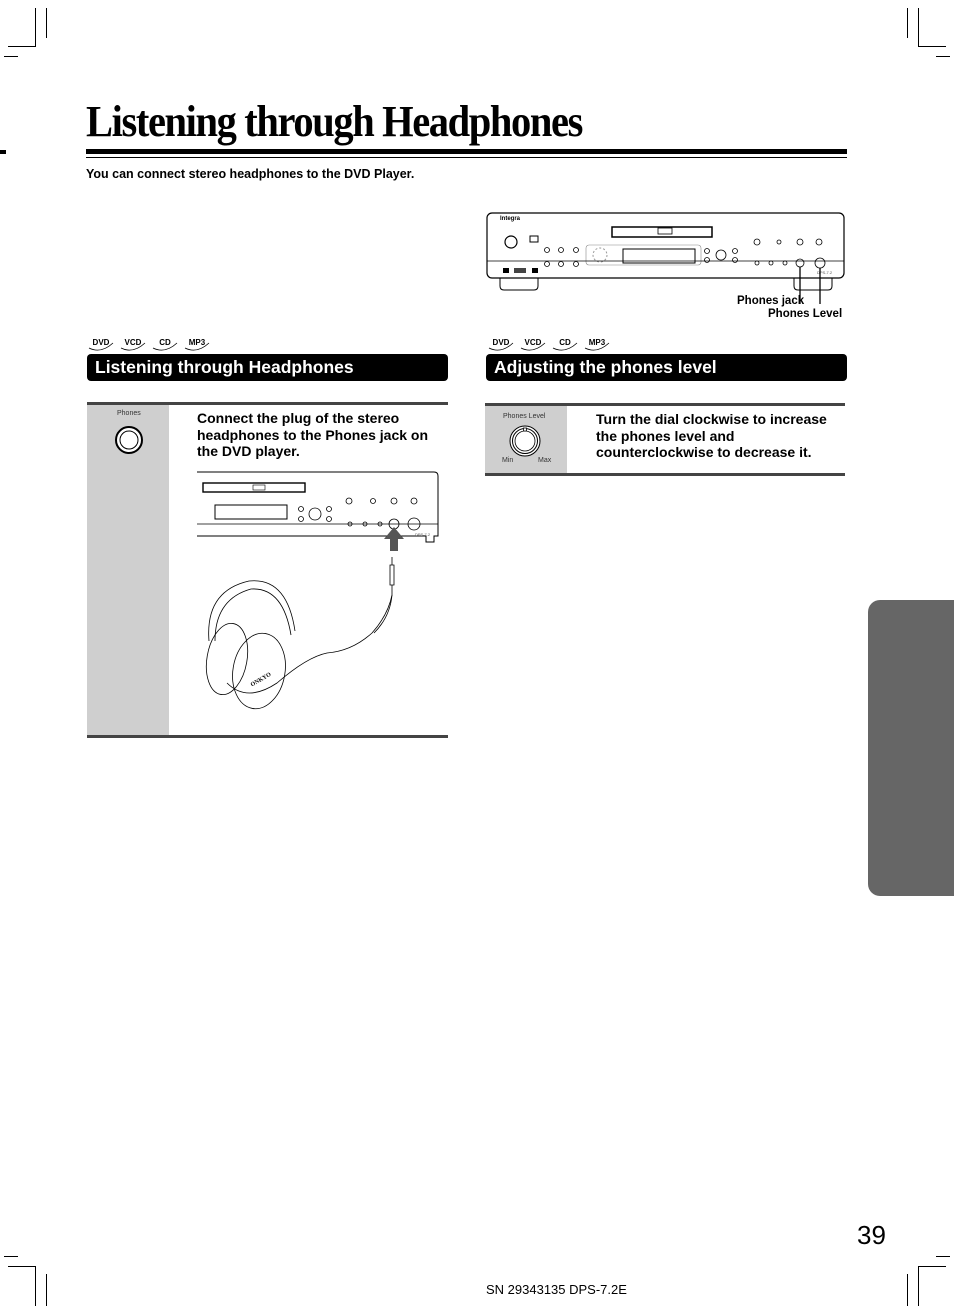  What do you see at coordinates (318, 590) in the screenshot?
I see `headphone-connection-illustration: DPS-7.2 ONKYO` at bounding box center [318, 590].